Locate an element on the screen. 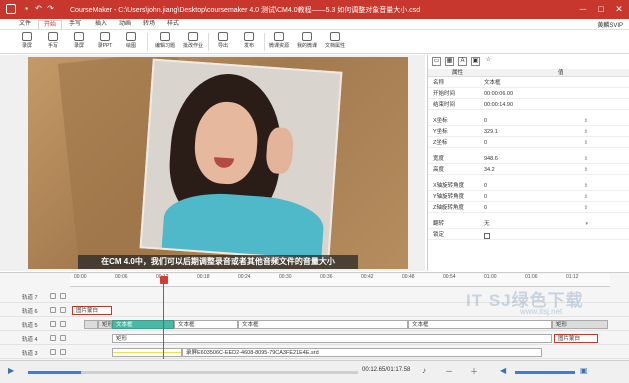 The height and width of the screenshot is (383, 629). menu-home: 开始 is located at coordinates (50, 24).